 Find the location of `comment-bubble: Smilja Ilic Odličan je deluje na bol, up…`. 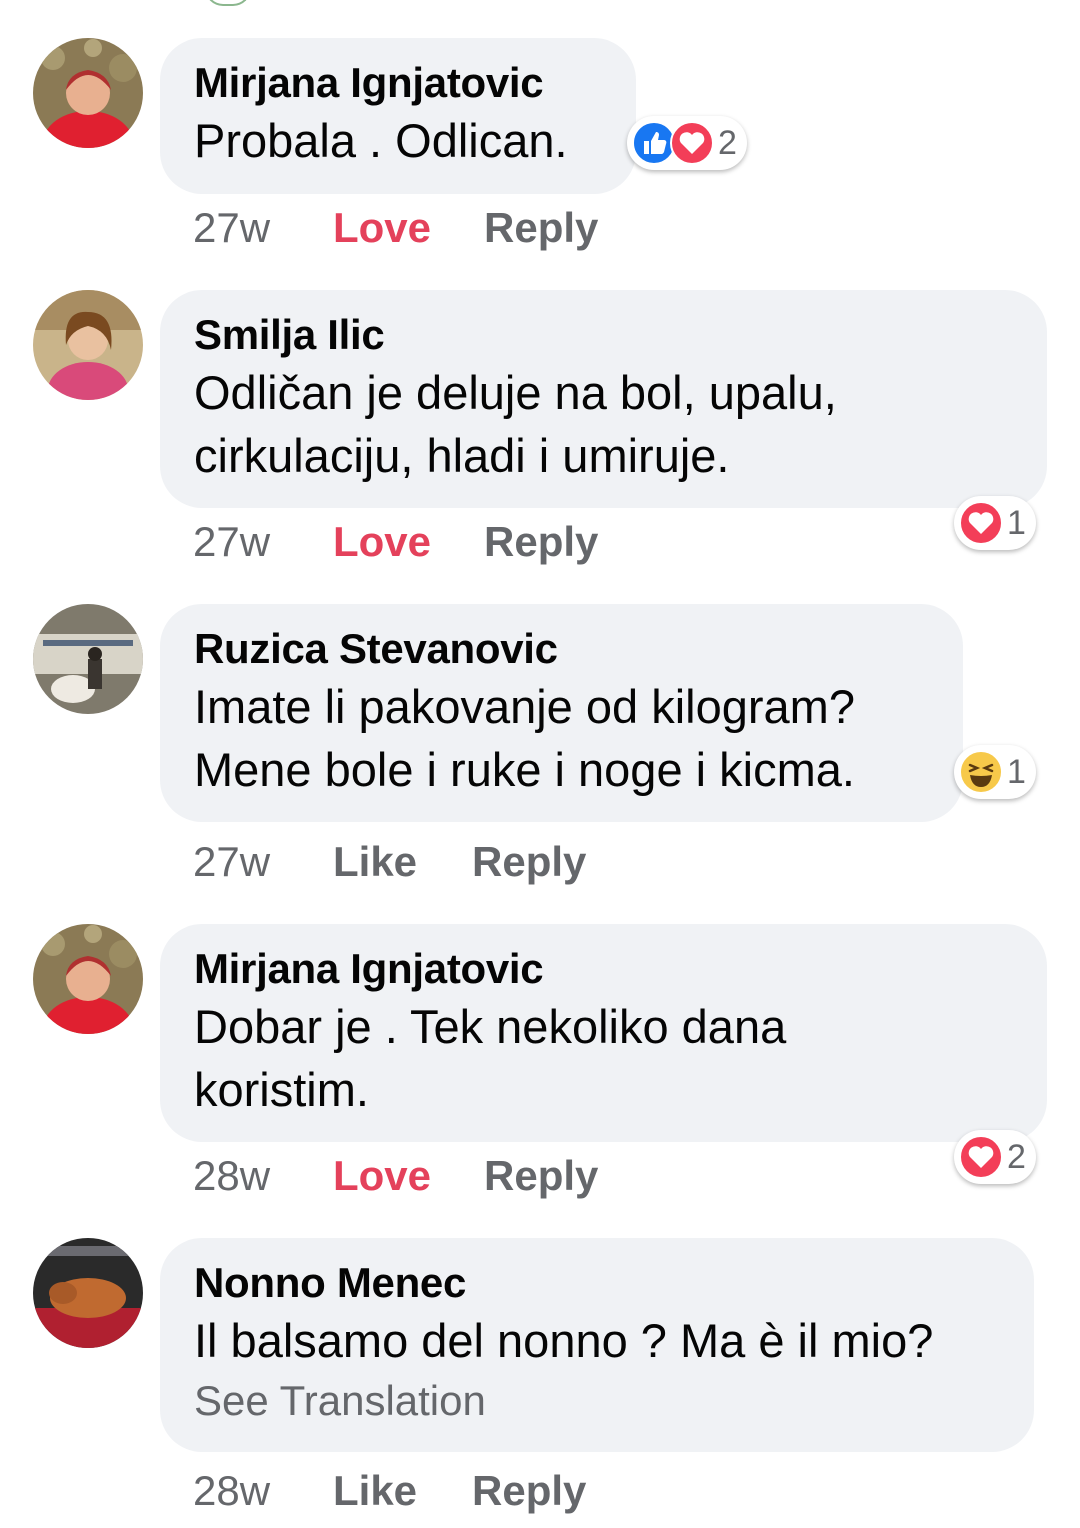

comment-bubble: Smilja Ilic Odličan je deluje na bol, up… is located at coordinates (603, 399).